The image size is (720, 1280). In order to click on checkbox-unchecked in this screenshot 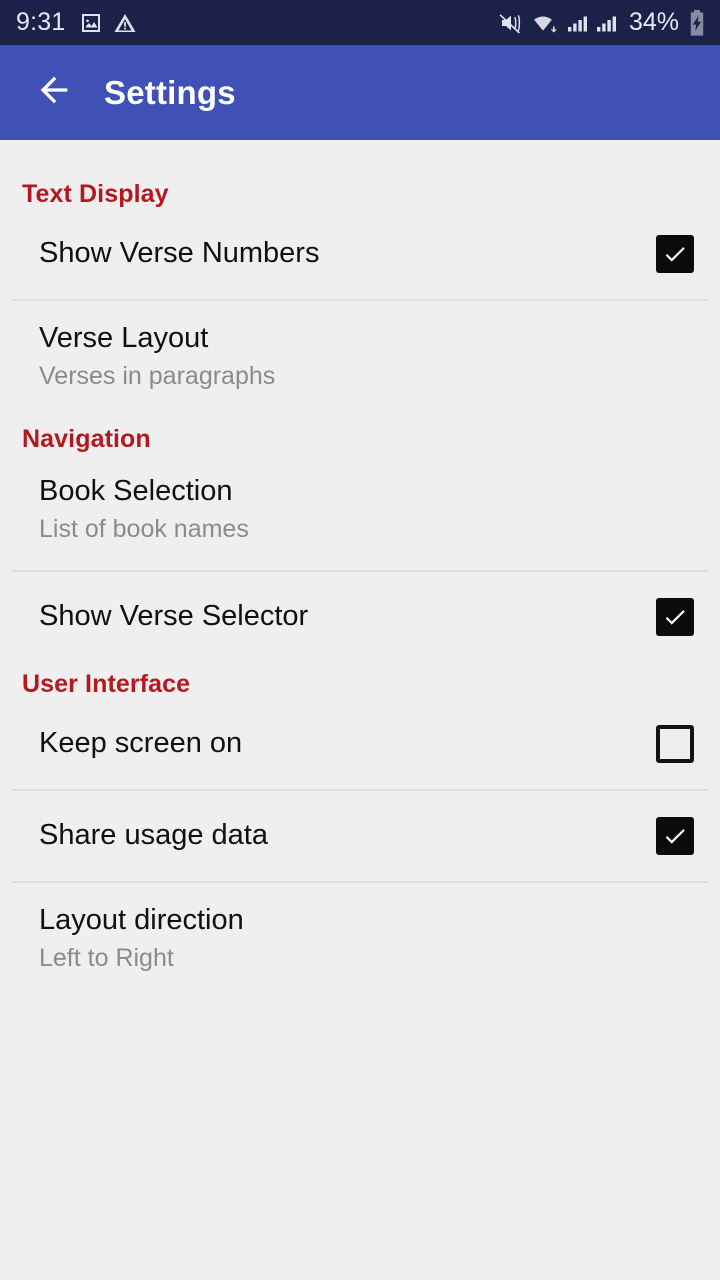, I will do `click(675, 744)`.